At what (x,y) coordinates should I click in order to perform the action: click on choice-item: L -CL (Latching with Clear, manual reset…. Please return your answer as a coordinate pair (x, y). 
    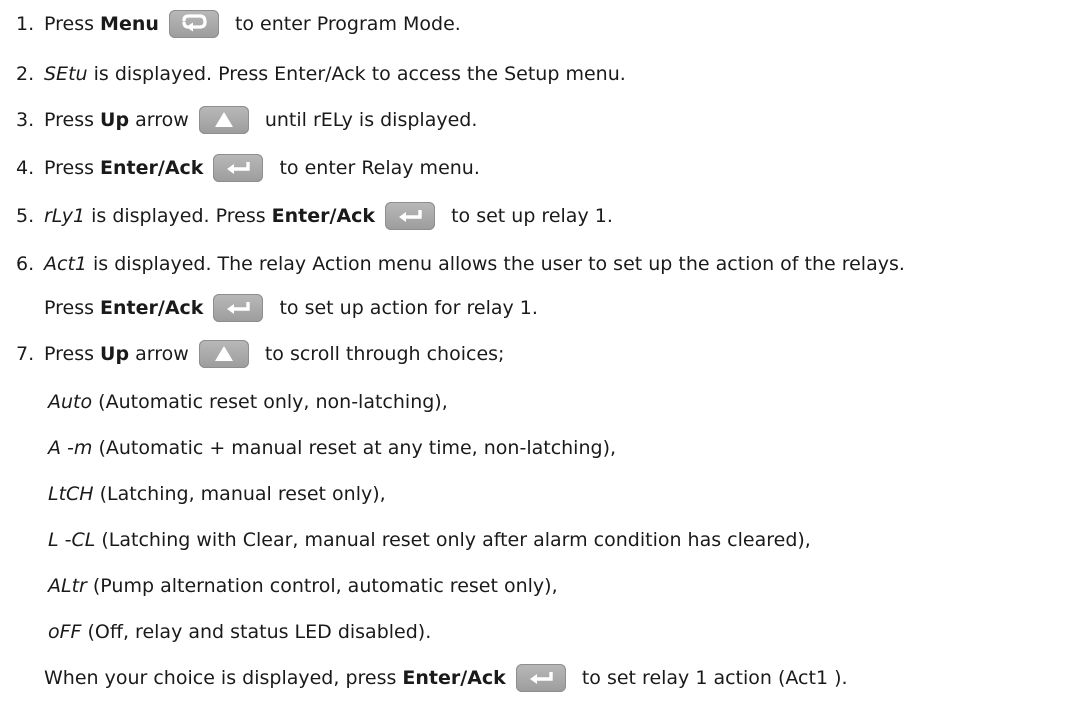
    Looking at the image, I should click on (429, 540).